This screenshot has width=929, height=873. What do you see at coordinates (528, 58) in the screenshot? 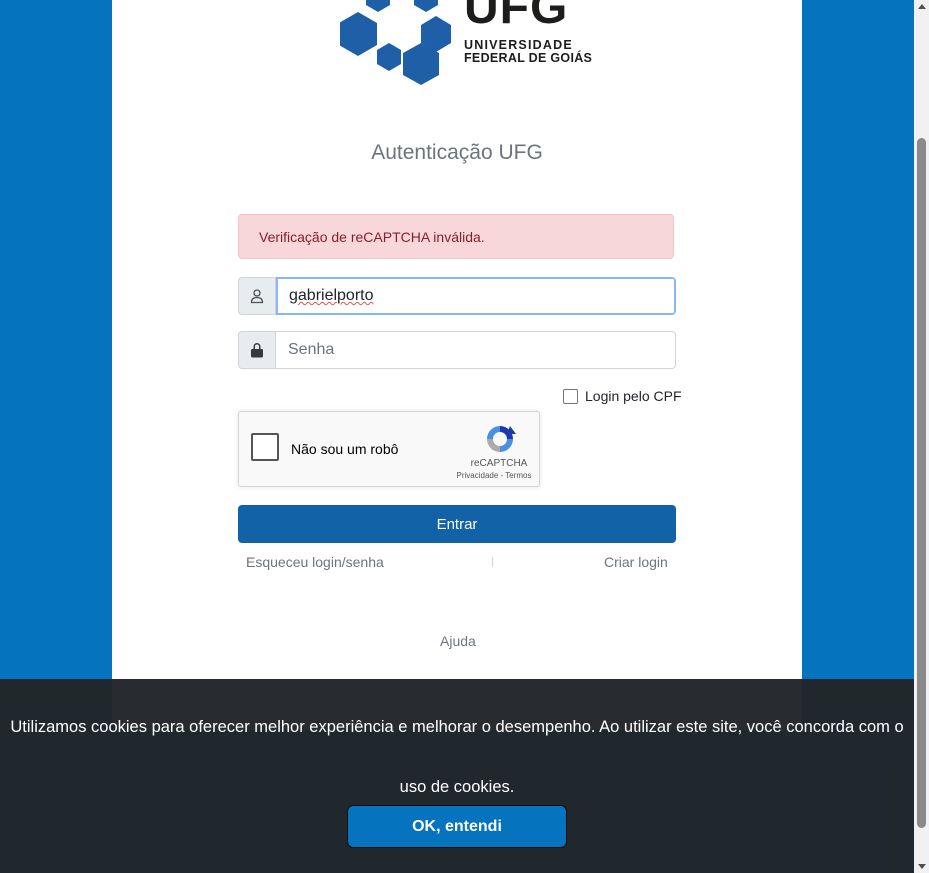
I see `logo-subtitle-line2: FEDERAL DE GOIÁS` at bounding box center [528, 58].